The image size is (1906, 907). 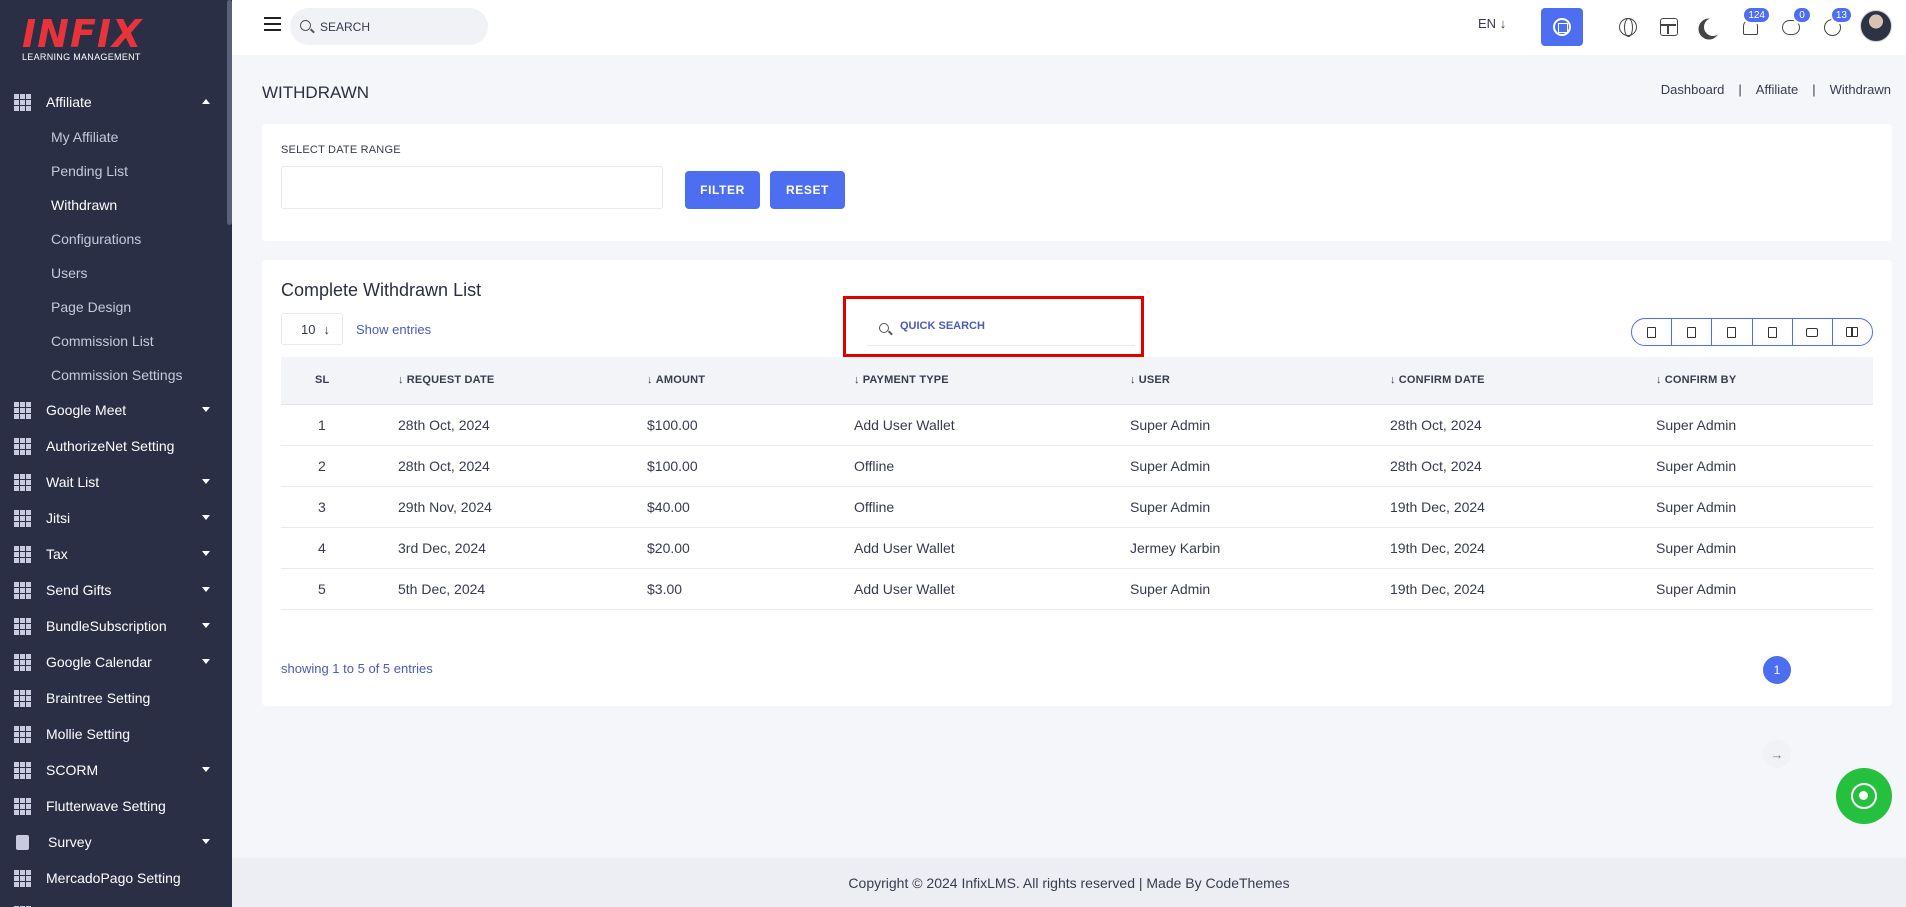 What do you see at coordinates (522, 381) in the screenshot?
I see `col-header-request-date: ↓ REQUEST DATE` at bounding box center [522, 381].